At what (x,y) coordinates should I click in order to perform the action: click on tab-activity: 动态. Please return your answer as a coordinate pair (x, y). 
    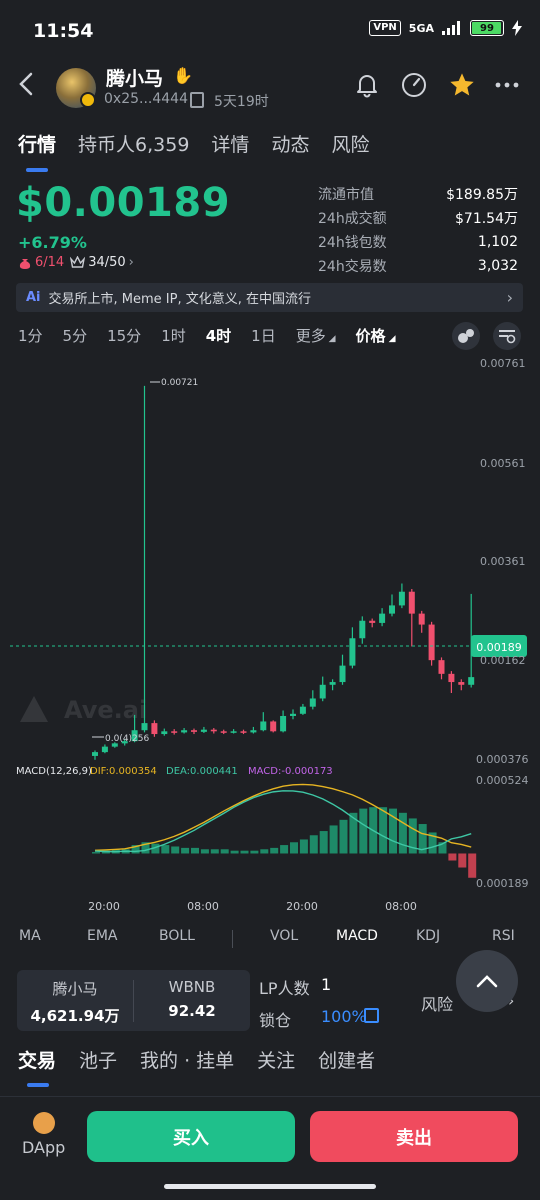
    Looking at the image, I should click on (290, 143).